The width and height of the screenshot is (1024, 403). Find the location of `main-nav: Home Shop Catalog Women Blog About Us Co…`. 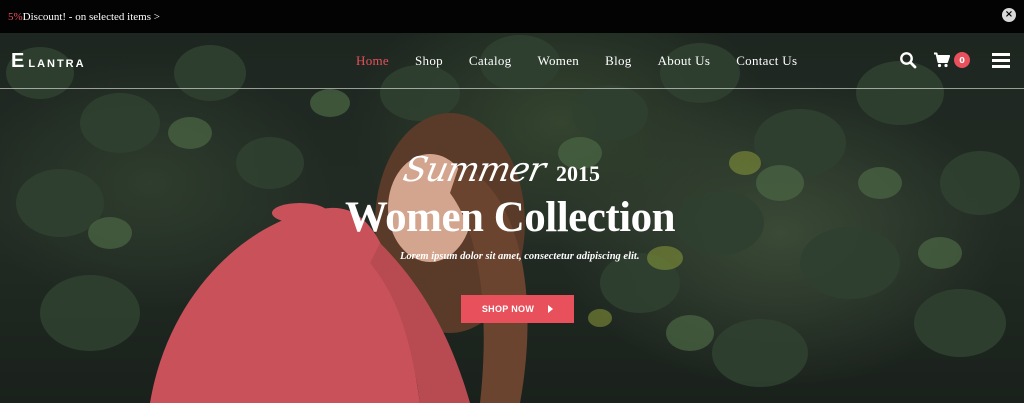

main-nav: Home Shop Catalog Women Blog About Us Co… is located at coordinates (589, 61).